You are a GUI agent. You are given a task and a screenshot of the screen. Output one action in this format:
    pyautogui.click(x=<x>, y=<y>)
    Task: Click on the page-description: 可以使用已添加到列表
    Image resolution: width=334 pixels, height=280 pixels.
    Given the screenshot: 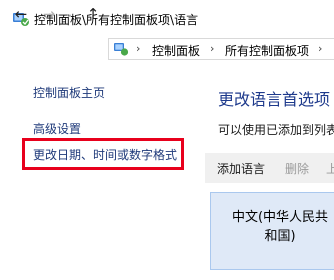 What is the action you would take?
    pyautogui.click(x=276, y=130)
    